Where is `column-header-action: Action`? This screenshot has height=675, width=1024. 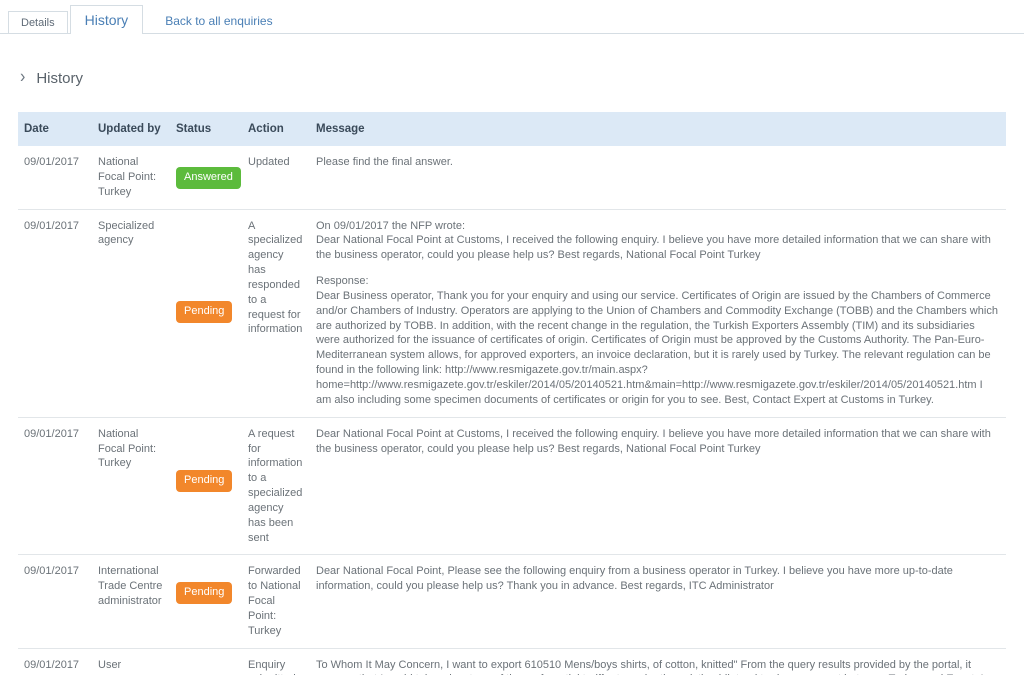 column-header-action: Action is located at coordinates (276, 129).